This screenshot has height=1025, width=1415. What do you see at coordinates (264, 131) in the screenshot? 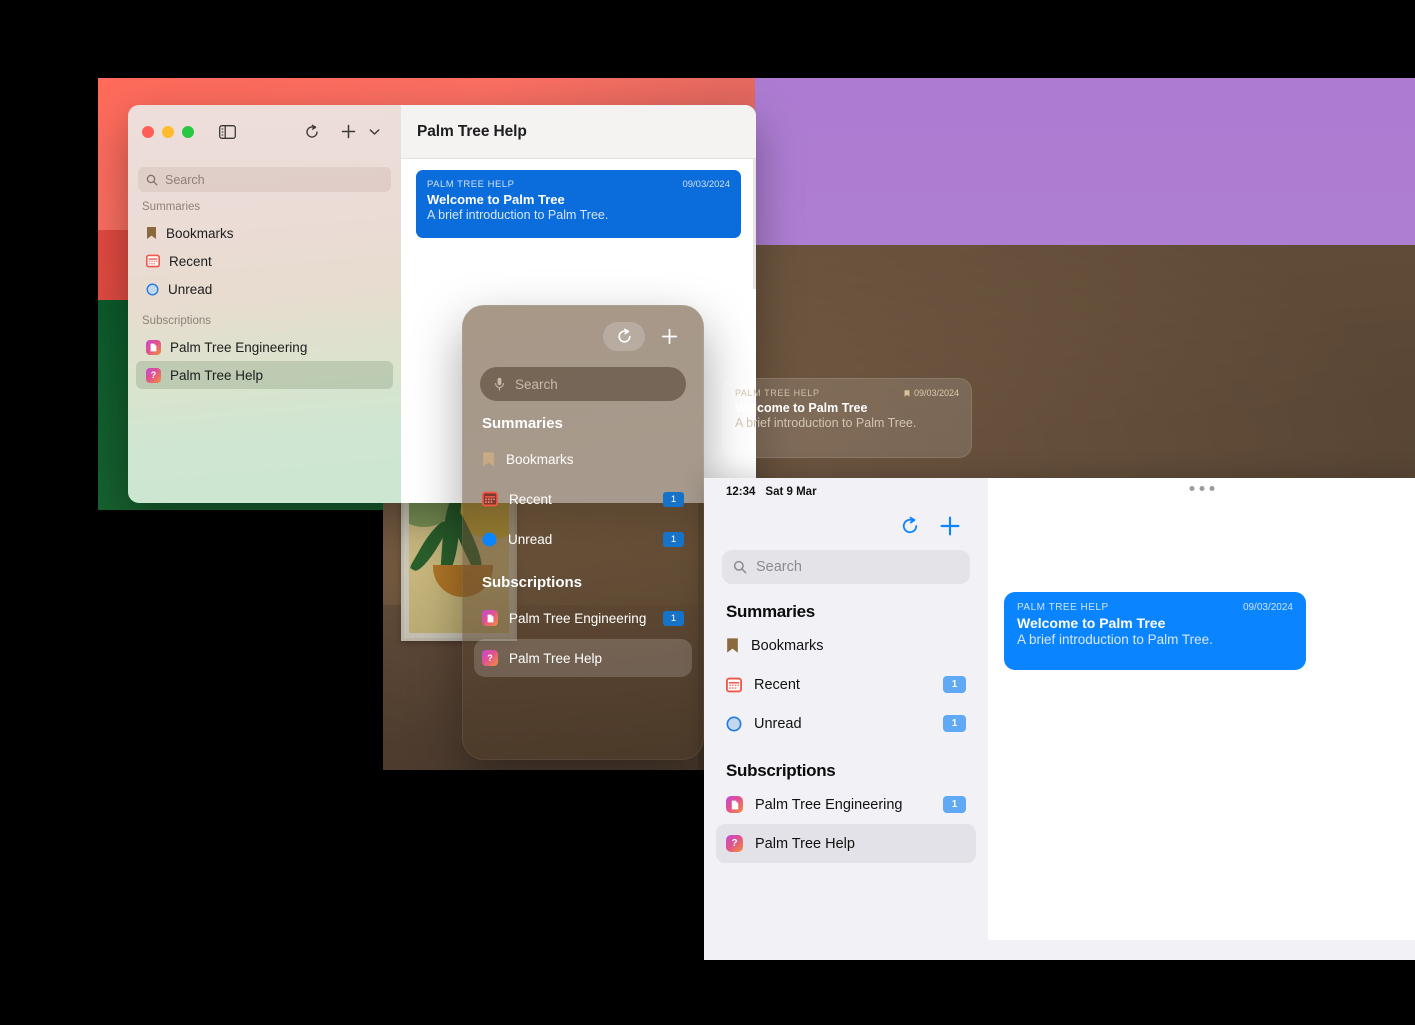
I see `macos-titlebar` at bounding box center [264, 131].